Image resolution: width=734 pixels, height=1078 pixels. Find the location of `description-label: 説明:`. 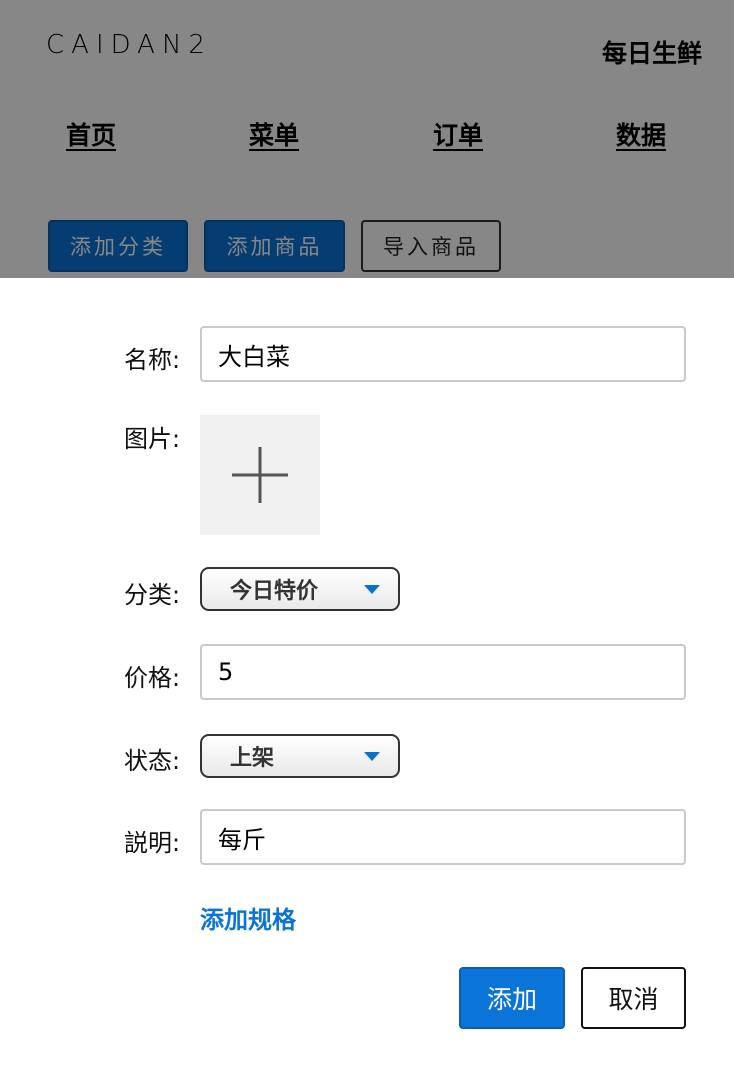

description-label: 説明: is located at coordinates (152, 843).